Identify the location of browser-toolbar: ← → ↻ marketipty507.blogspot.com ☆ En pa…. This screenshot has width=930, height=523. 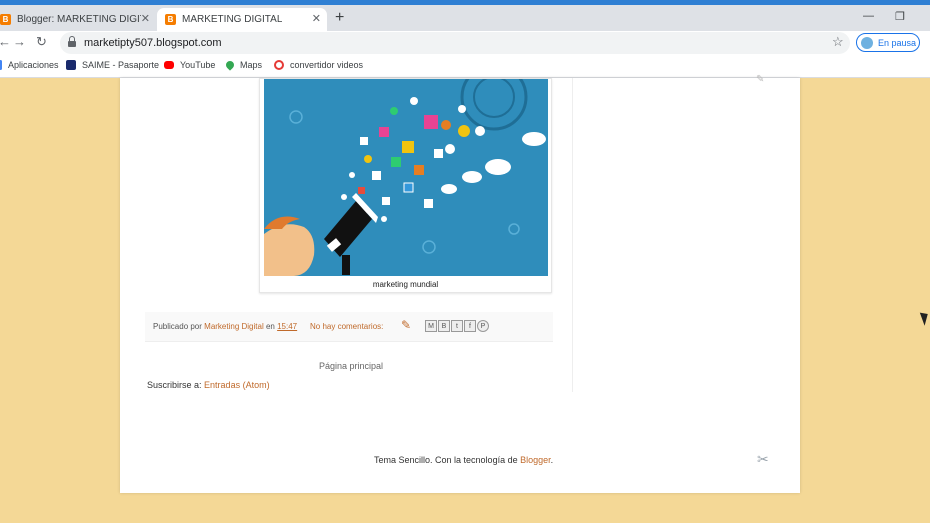
(465, 43).